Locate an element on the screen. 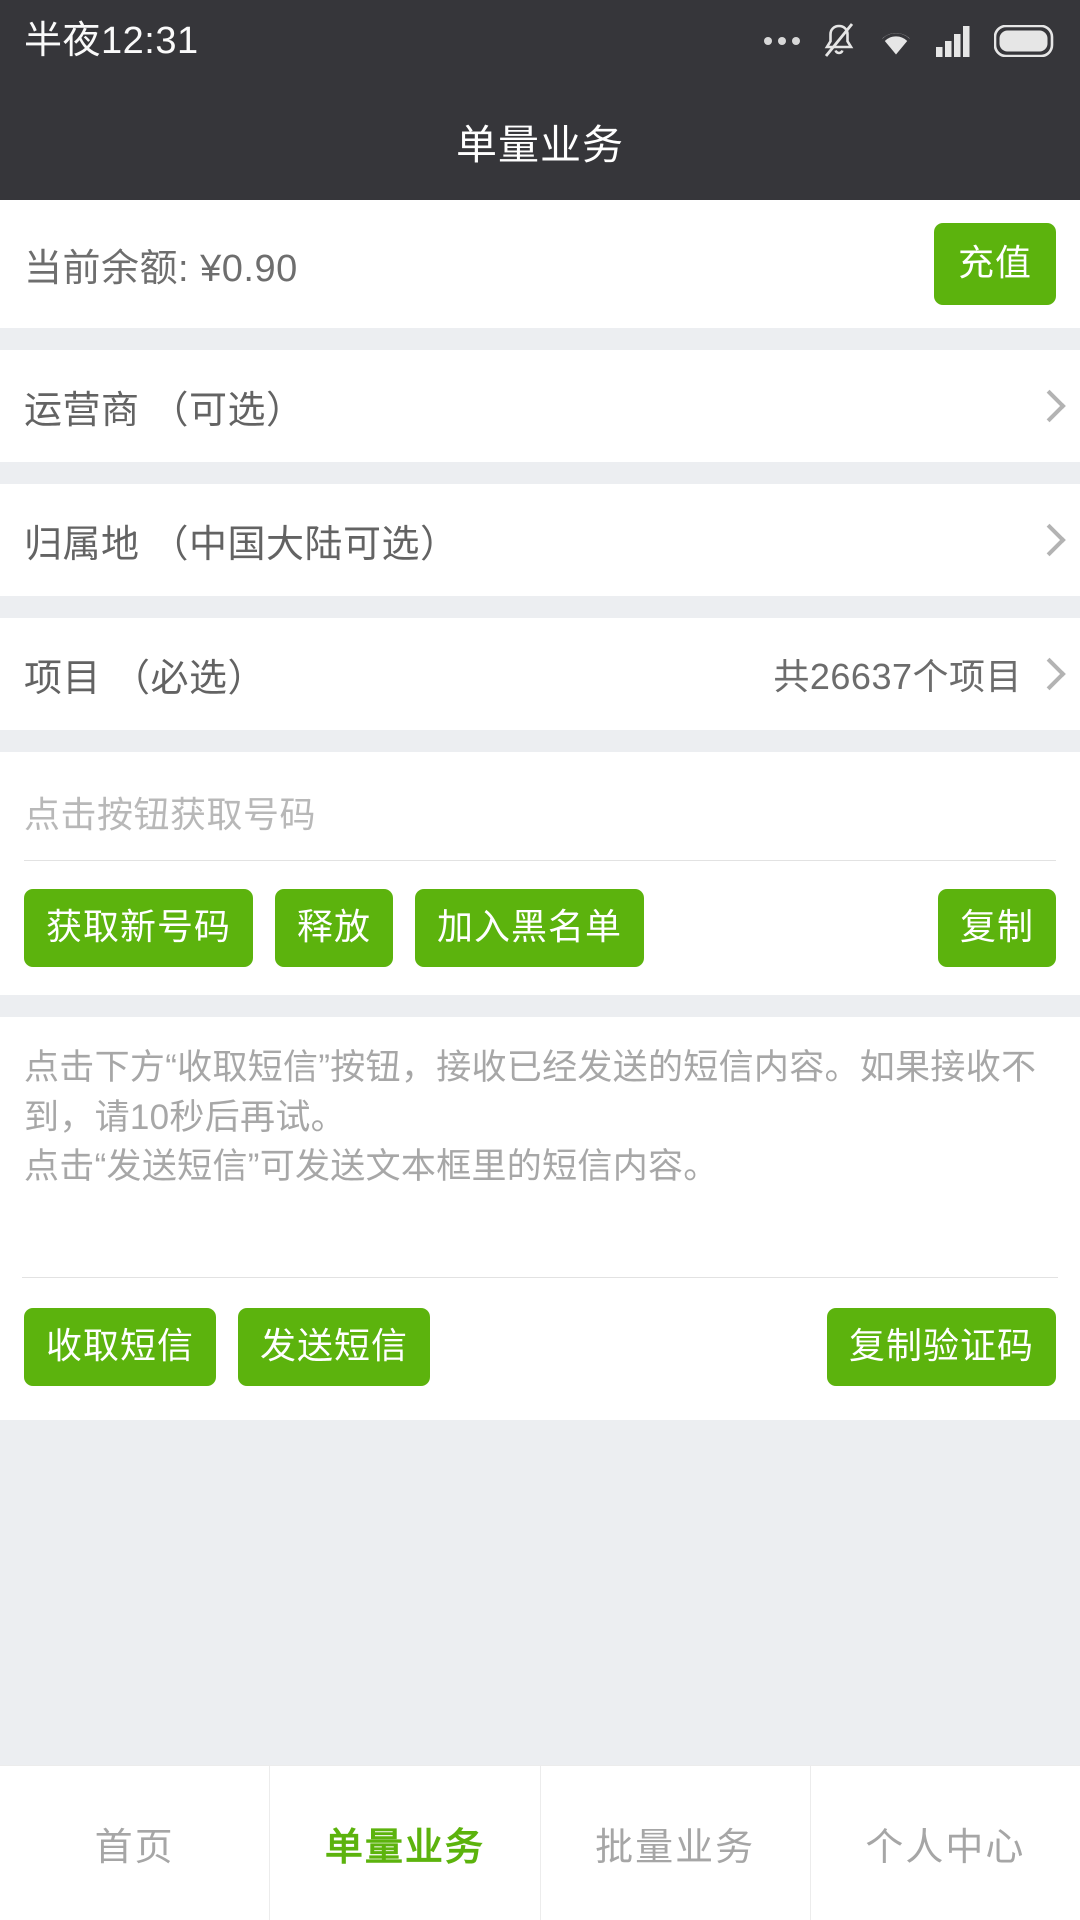  row-region: 归属地 （中国大陆可选） is located at coordinates (540, 540).